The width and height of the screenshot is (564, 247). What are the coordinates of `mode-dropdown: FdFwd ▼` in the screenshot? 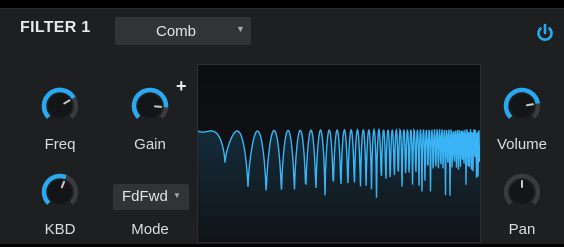 It's located at (151, 197).